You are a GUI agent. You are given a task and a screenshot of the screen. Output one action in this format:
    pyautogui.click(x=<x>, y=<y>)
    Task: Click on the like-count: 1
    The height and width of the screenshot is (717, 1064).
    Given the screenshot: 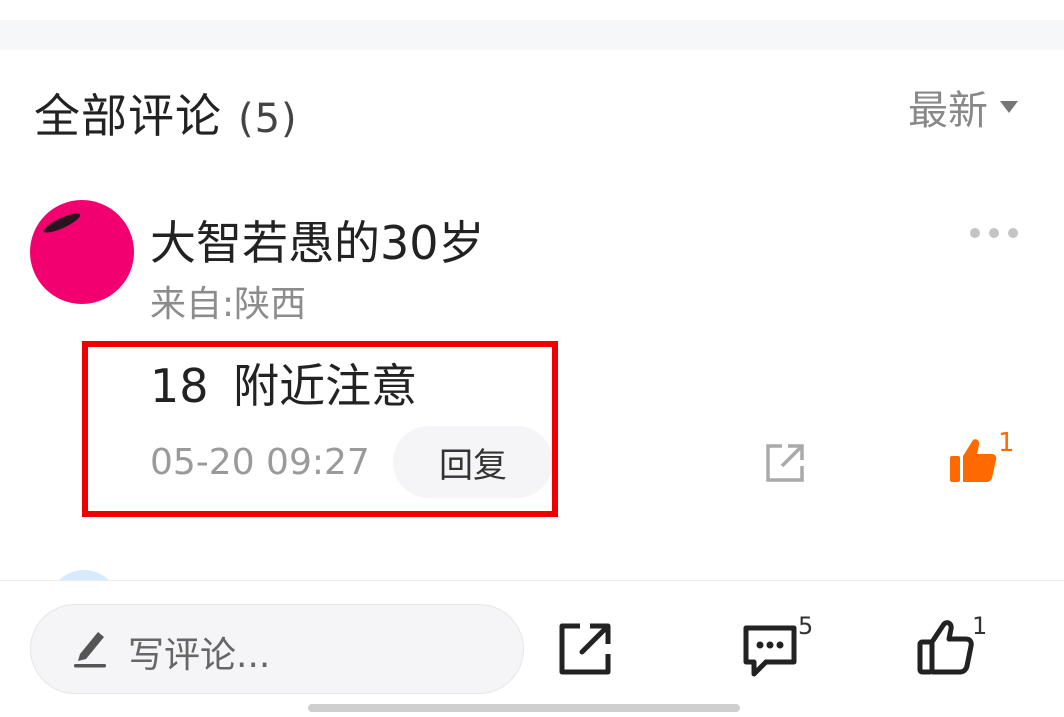 What is the action you would take?
    pyautogui.click(x=1006, y=443)
    